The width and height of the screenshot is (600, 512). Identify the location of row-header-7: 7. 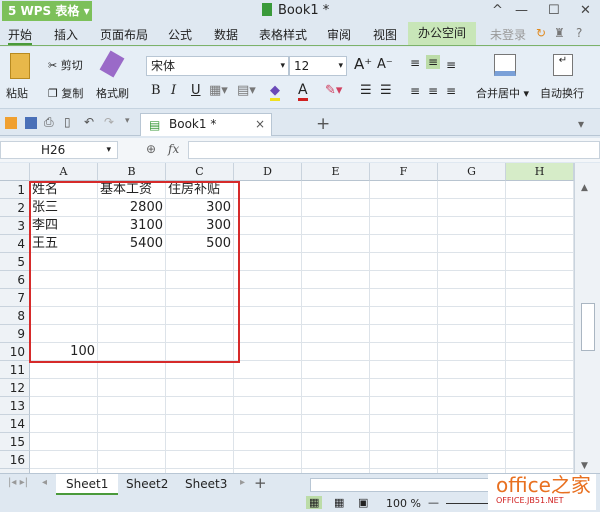
(15, 298).